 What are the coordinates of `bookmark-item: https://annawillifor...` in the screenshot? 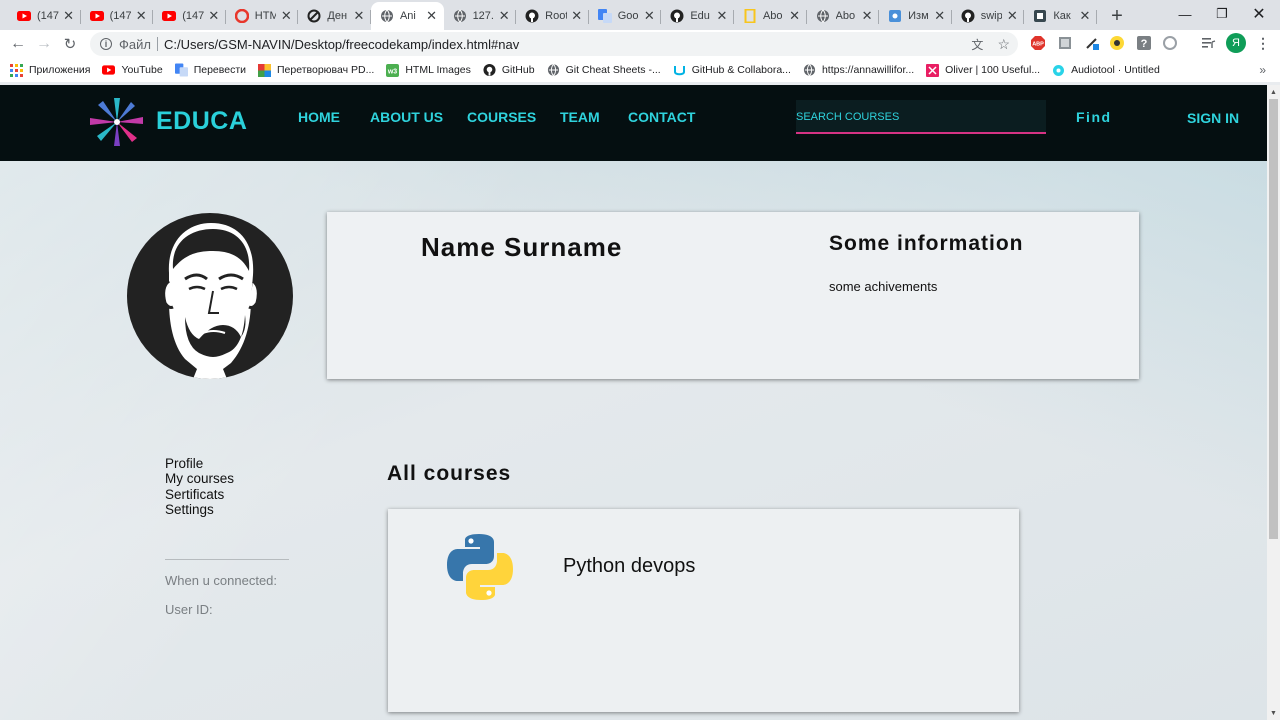 It's located at (858, 70).